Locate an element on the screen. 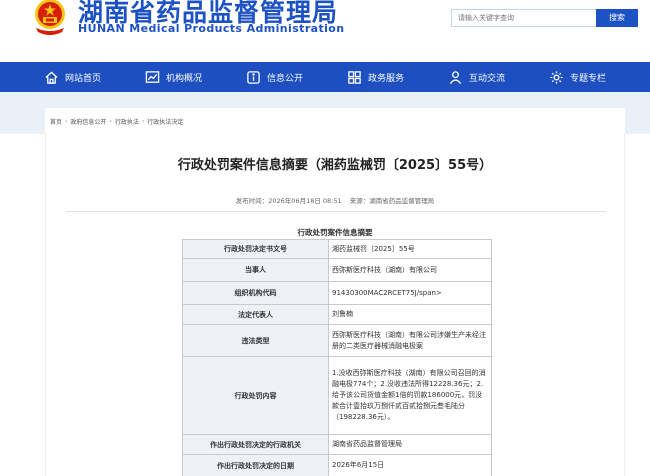  table-row: 当事人 西弥斯医疗科技（湖南）有限公司 is located at coordinates (337, 270).